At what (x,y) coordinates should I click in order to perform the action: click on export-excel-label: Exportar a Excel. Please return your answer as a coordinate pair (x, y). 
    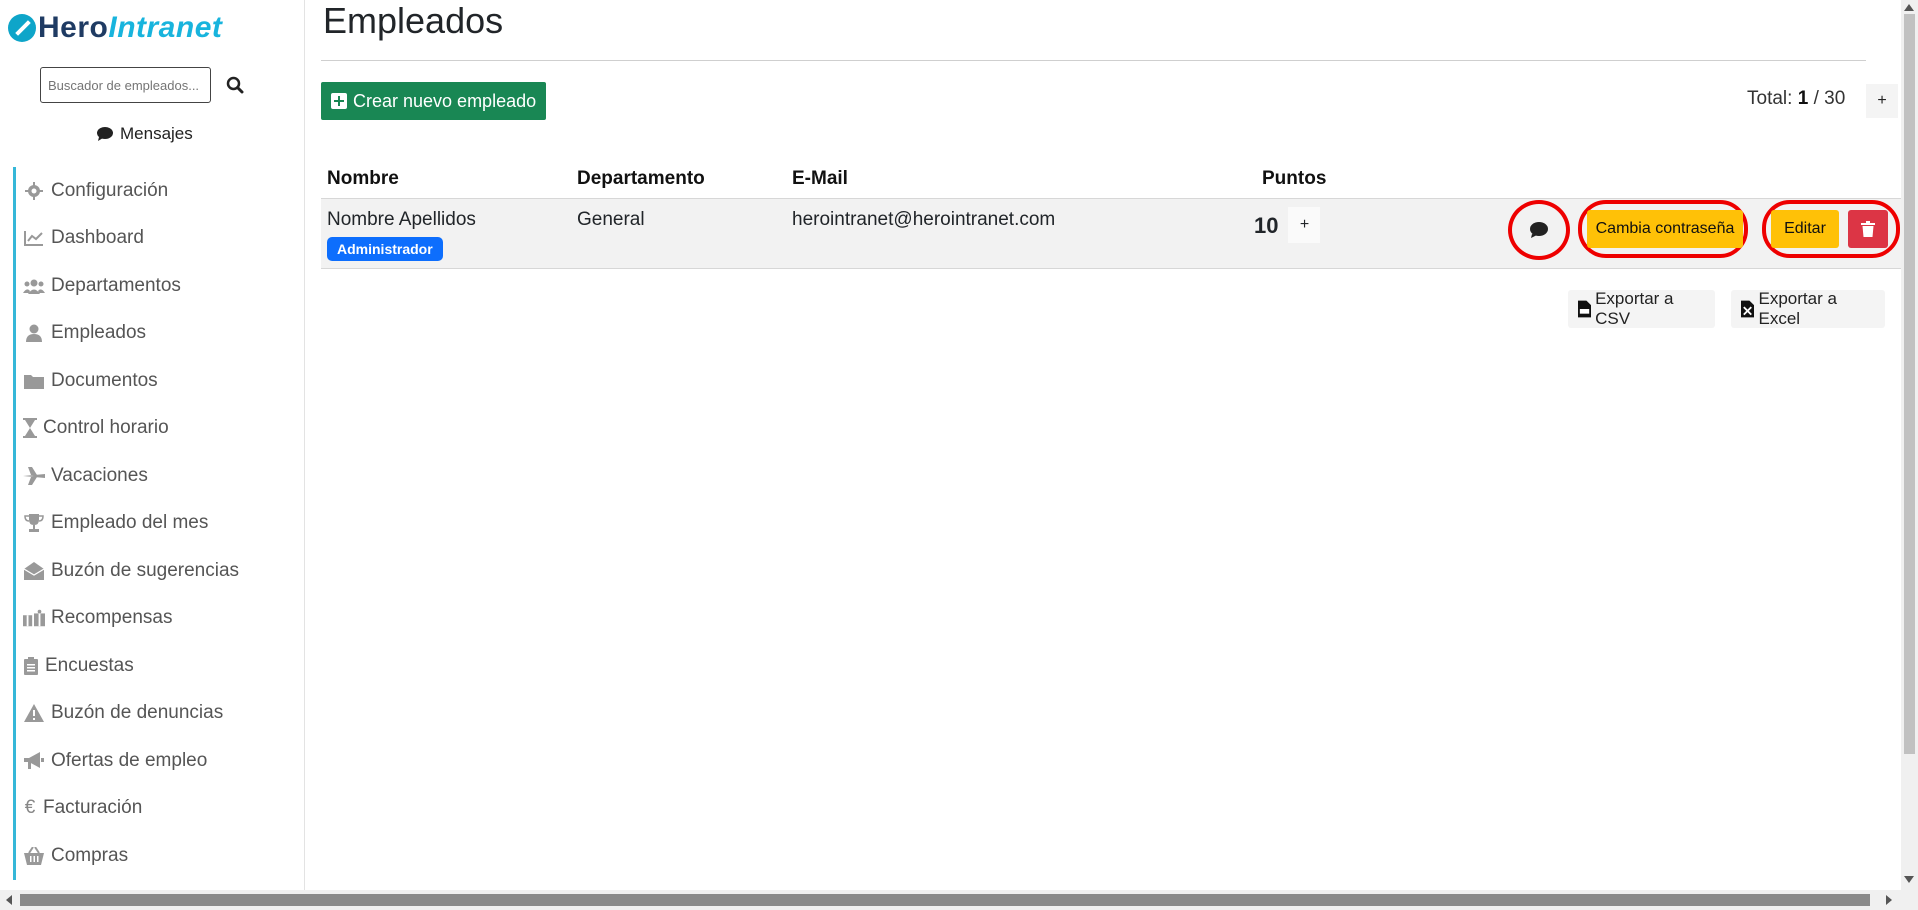
    Looking at the image, I should click on (1797, 308).